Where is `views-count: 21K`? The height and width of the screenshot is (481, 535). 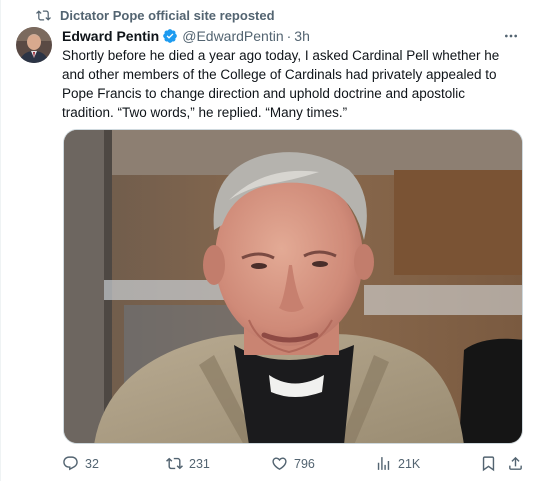 views-count: 21K is located at coordinates (409, 463).